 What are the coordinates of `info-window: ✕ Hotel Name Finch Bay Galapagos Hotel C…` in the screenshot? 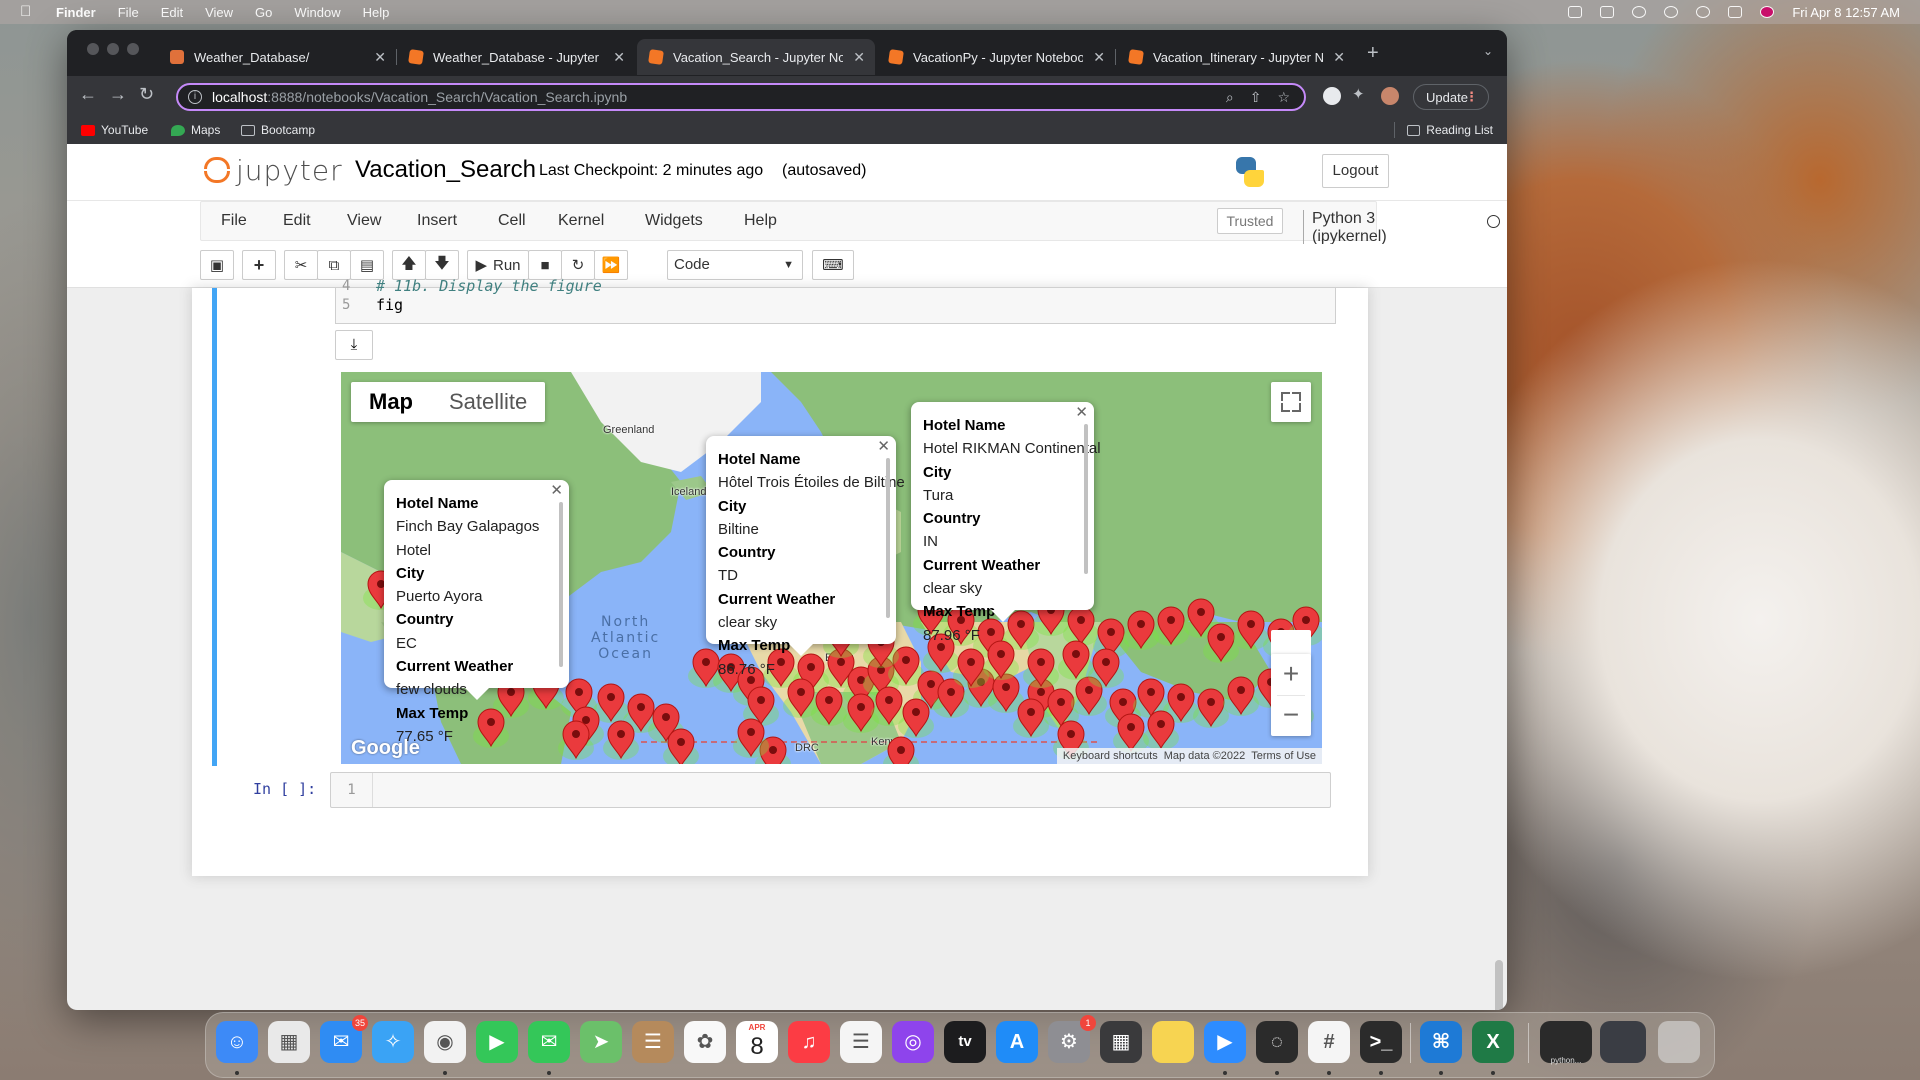 It's located at (476, 612).